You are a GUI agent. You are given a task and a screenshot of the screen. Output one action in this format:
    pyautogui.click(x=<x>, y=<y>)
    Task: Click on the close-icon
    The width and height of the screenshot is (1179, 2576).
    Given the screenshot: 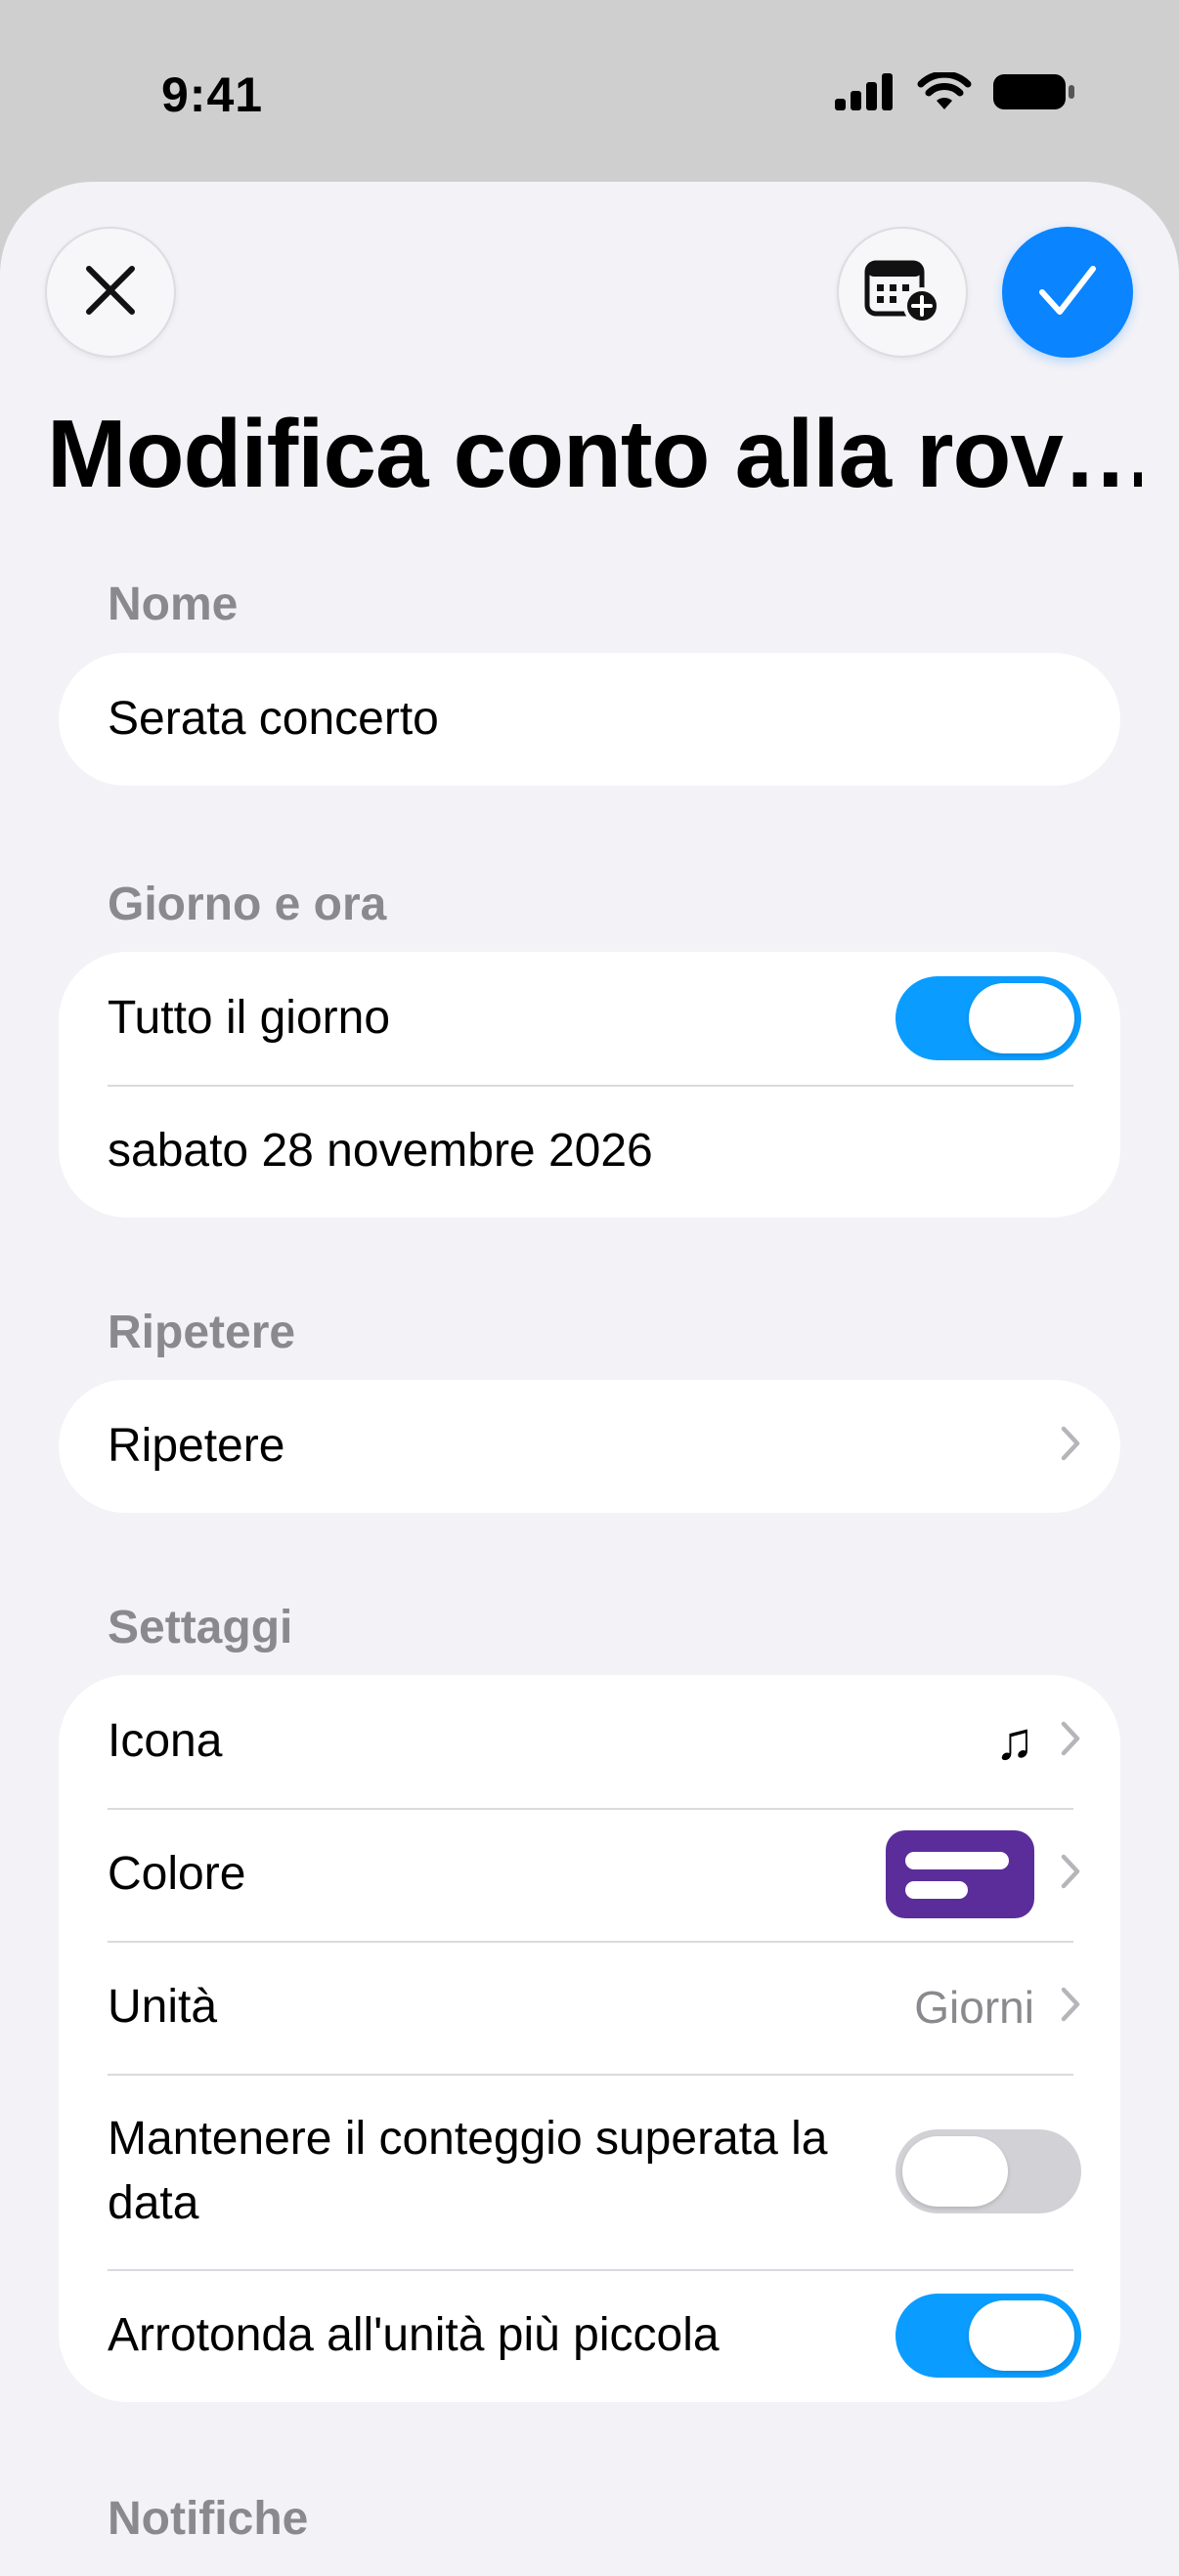 What is the action you would take?
    pyautogui.click(x=110, y=292)
    